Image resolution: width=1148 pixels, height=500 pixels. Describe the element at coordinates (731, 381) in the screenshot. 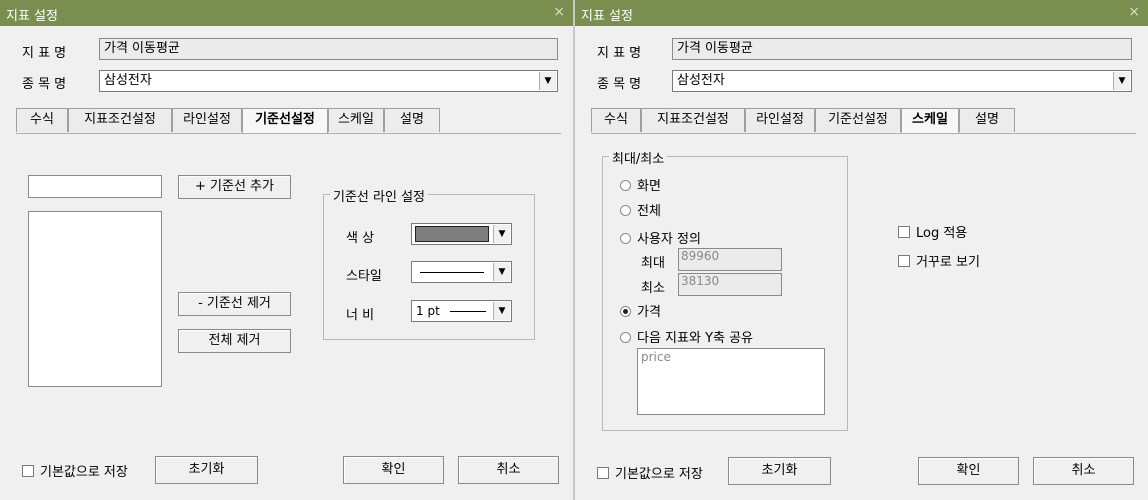

I see `share-indicator-list: price` at that location.